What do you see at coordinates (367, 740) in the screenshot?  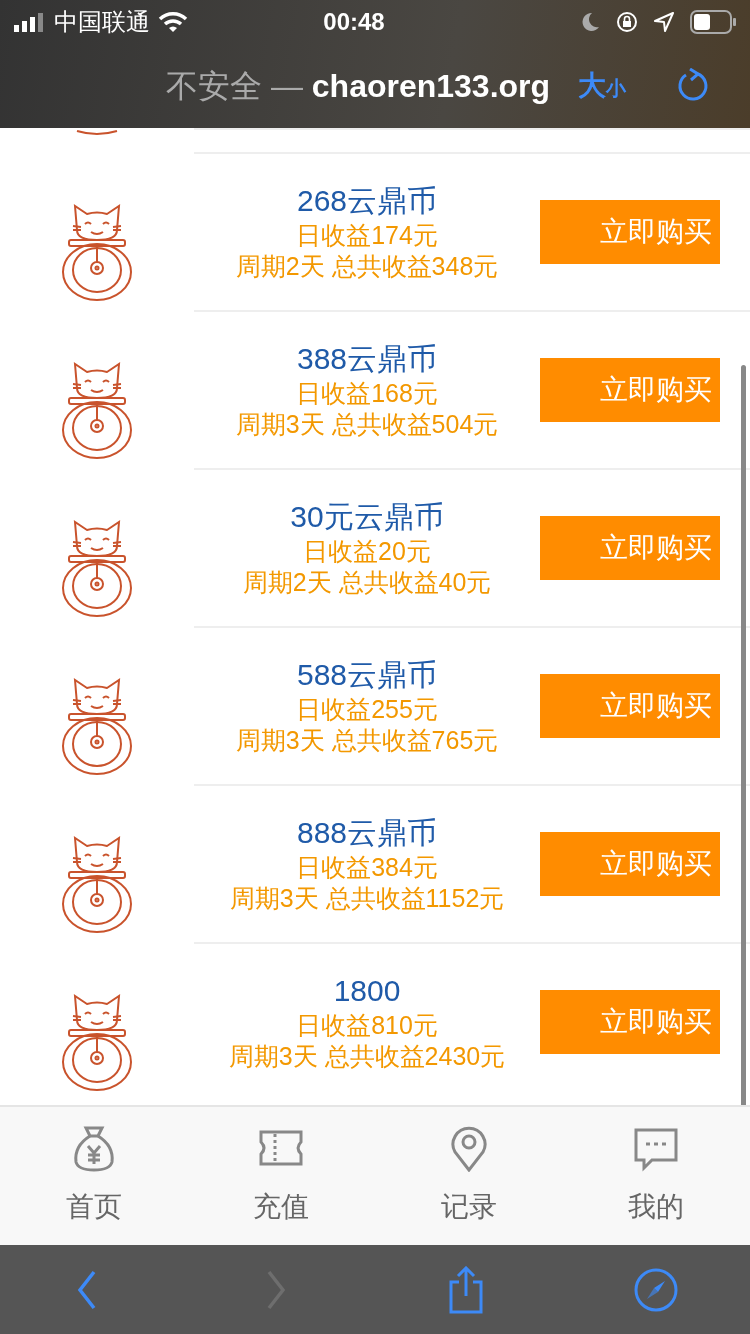 I see `income-period: 周期3天 总共收益765元` at bounding box center [367, 740].